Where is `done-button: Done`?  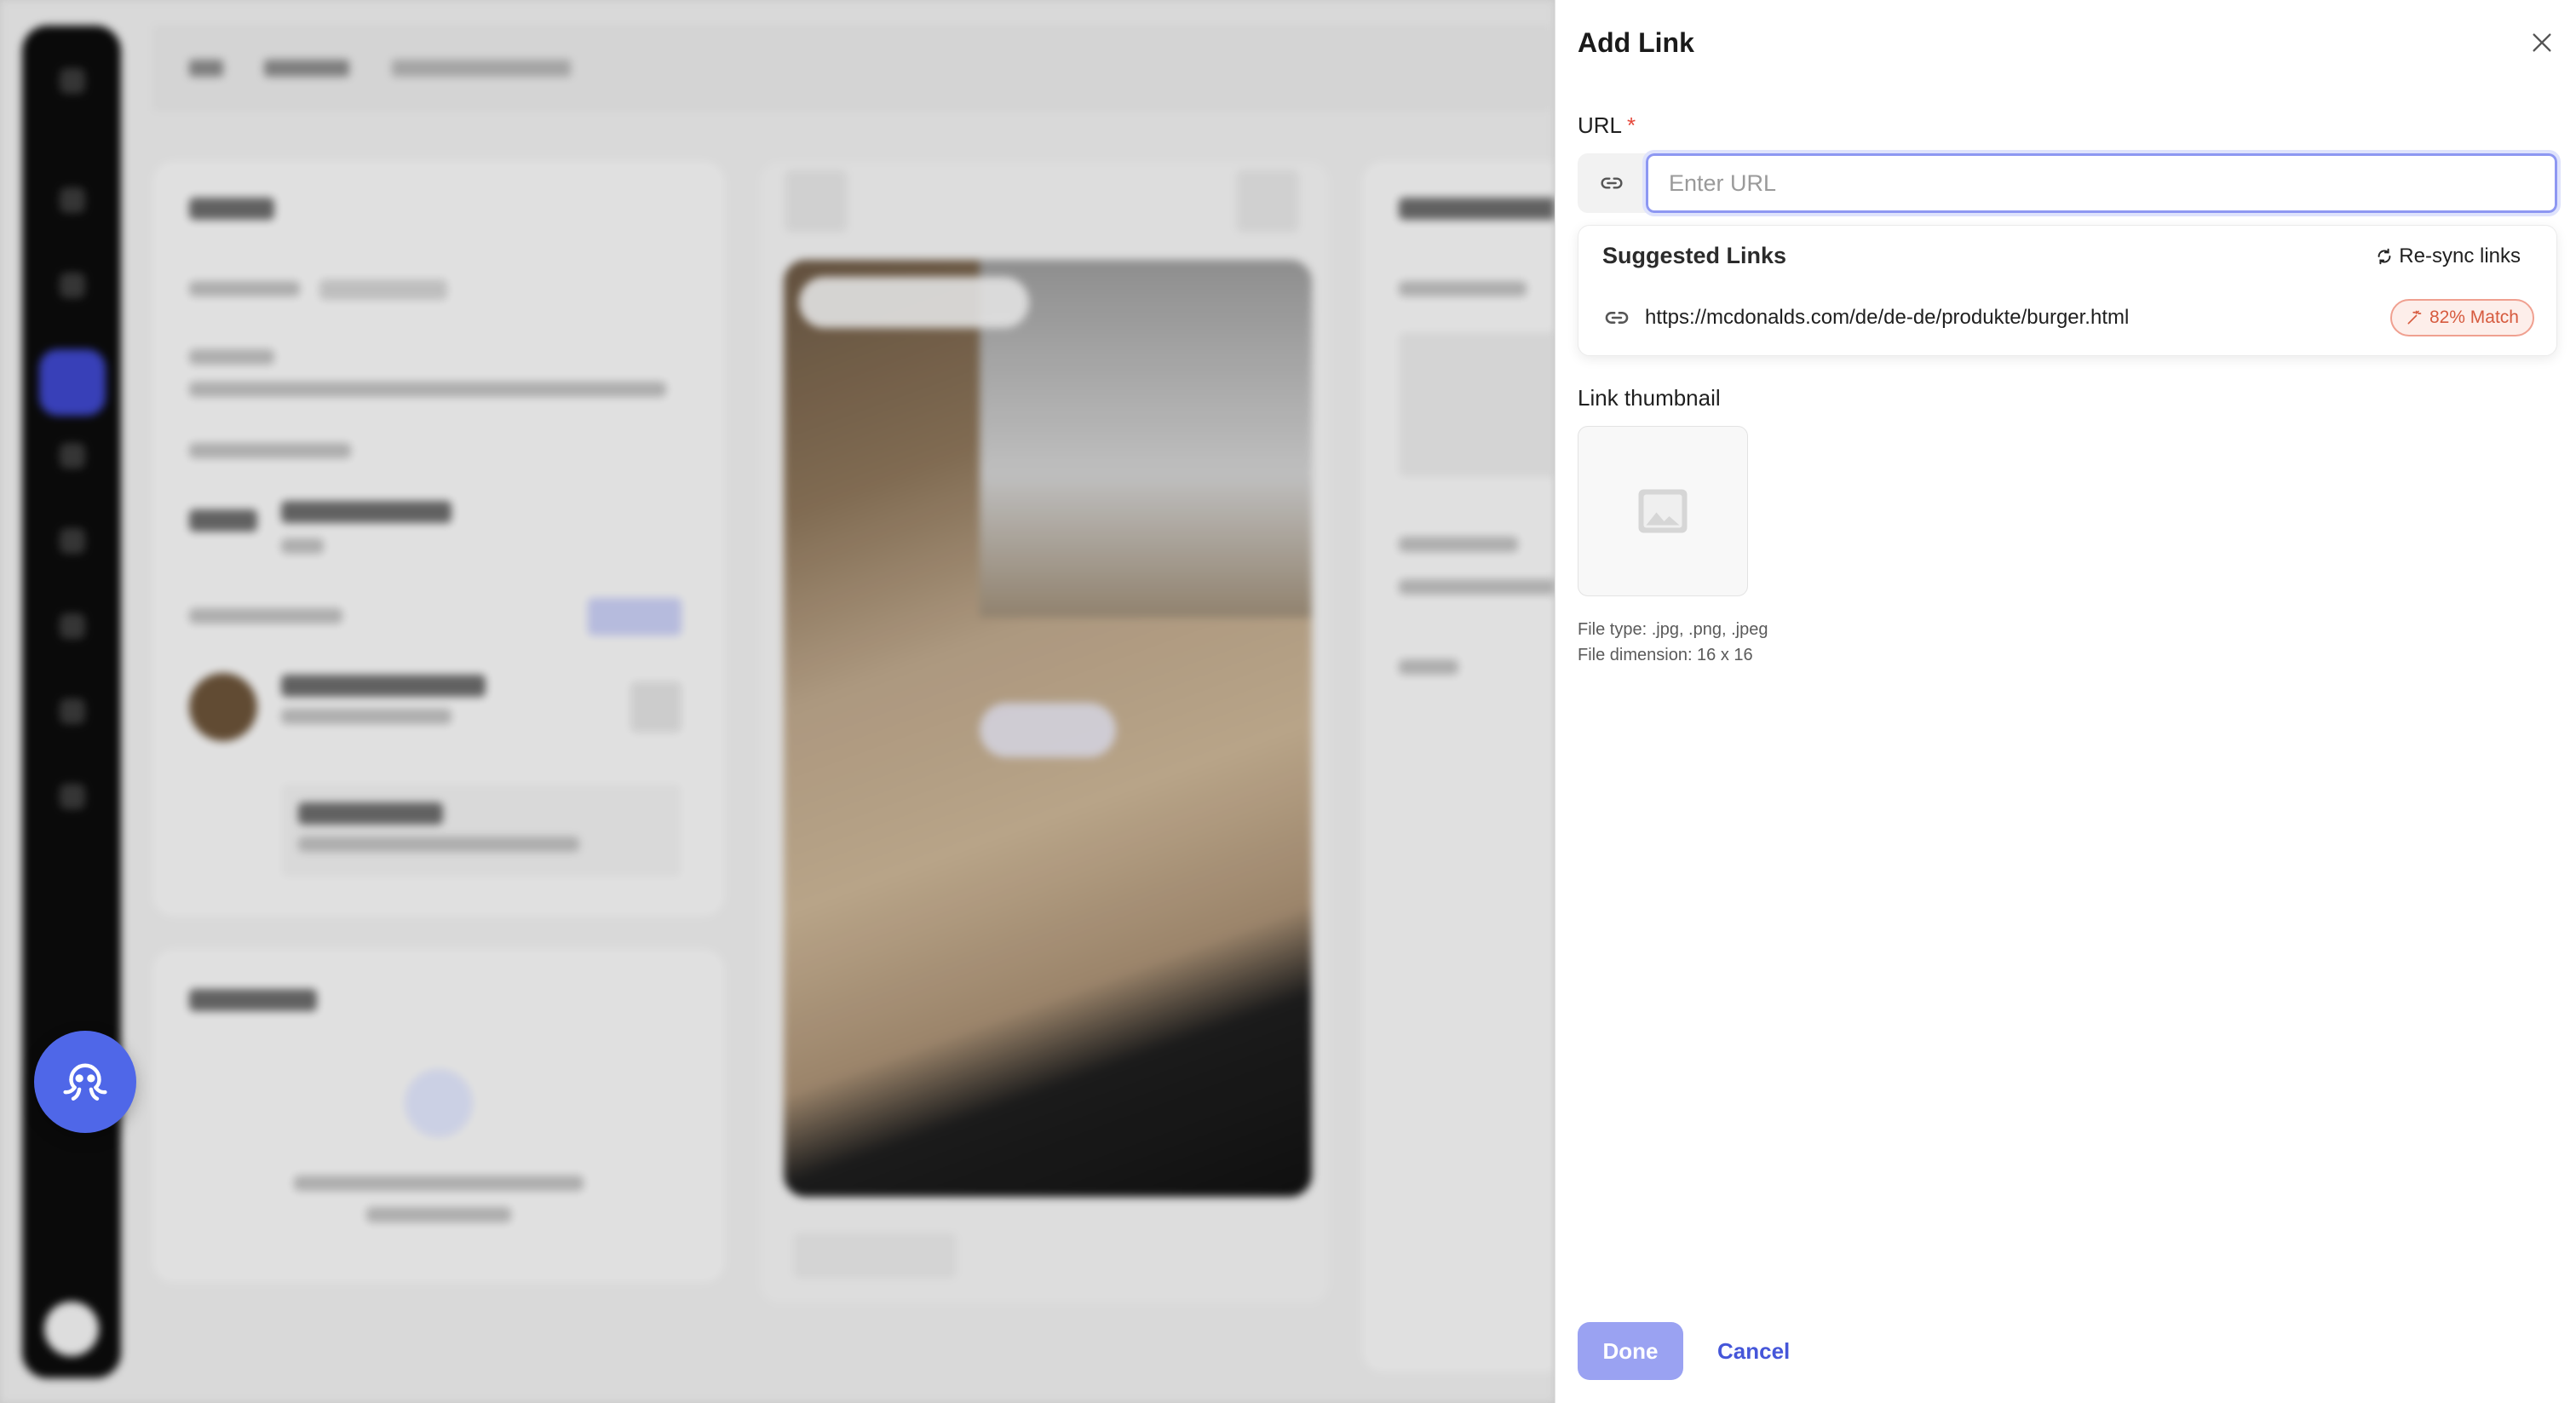 done-button: Done is located at coordinates (1631, 1351).